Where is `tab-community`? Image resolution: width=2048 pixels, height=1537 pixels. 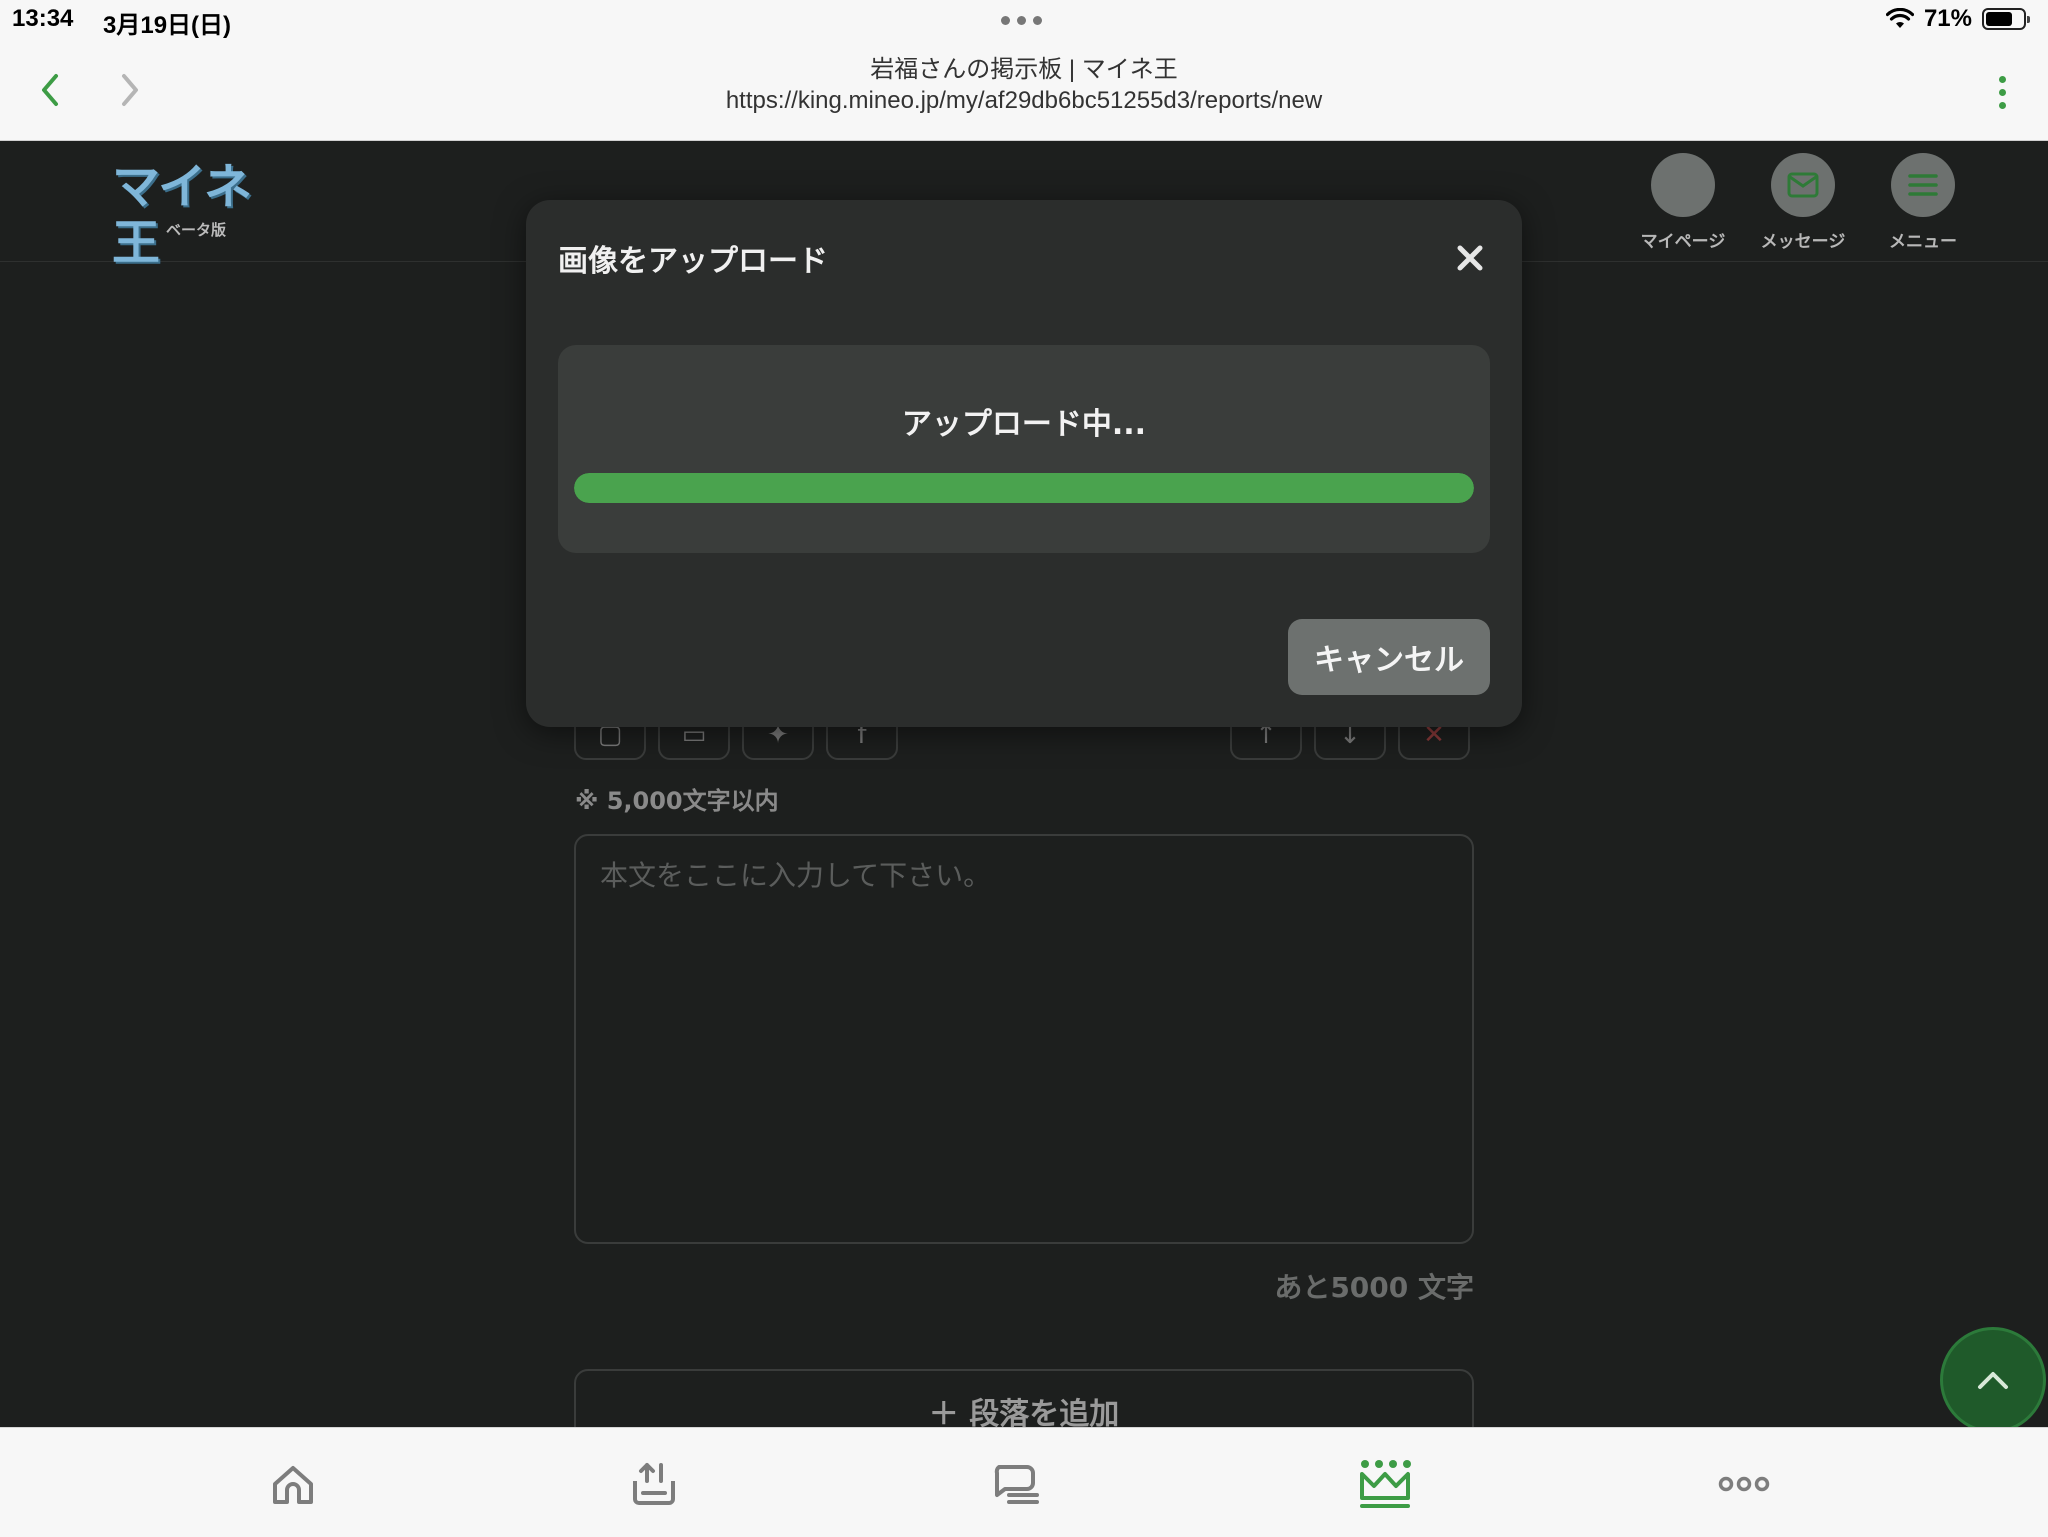 tab-community is located at coordinates (1017, 1484).